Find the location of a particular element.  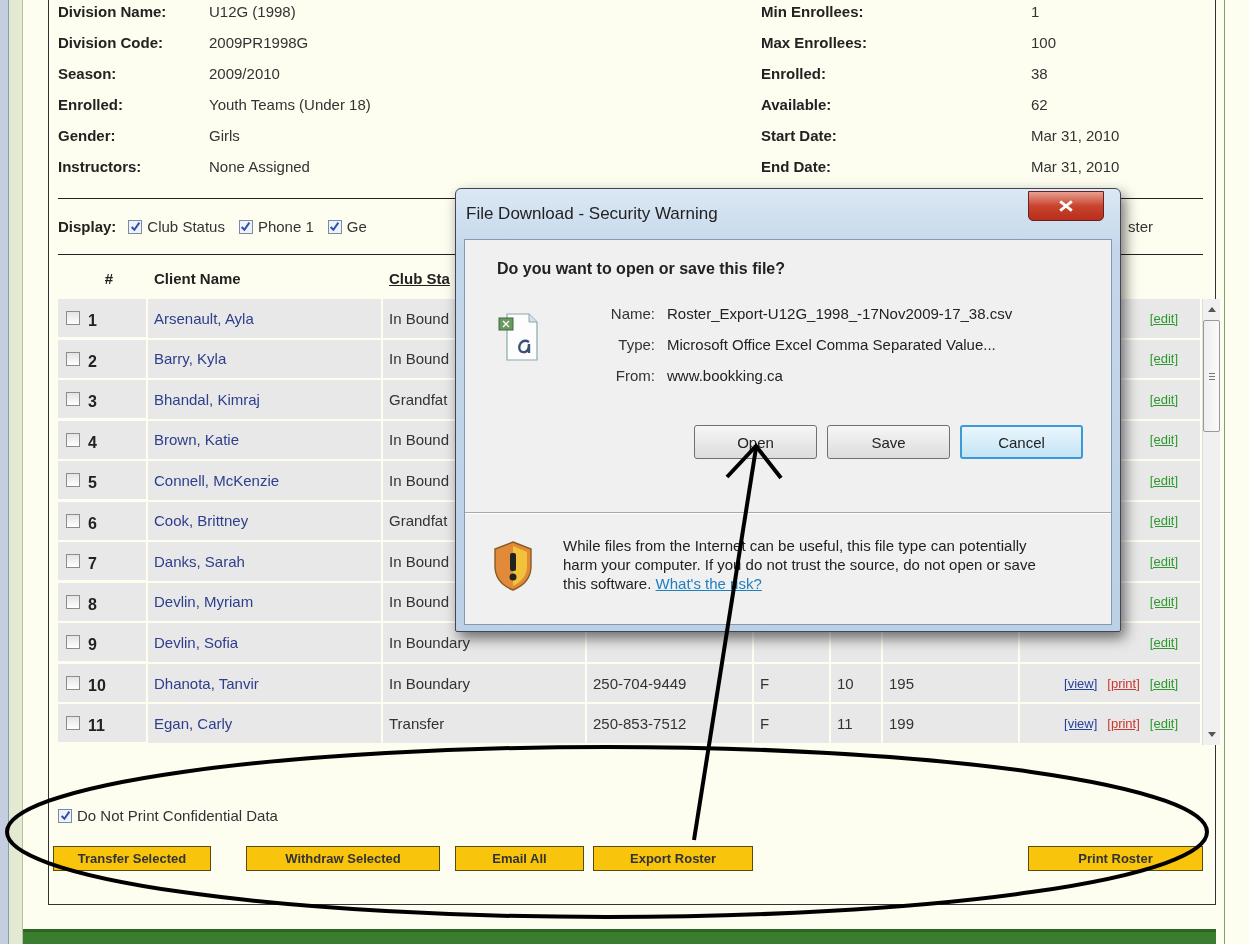

checkbox-label: Club Status is located at coordinates (186, 226).